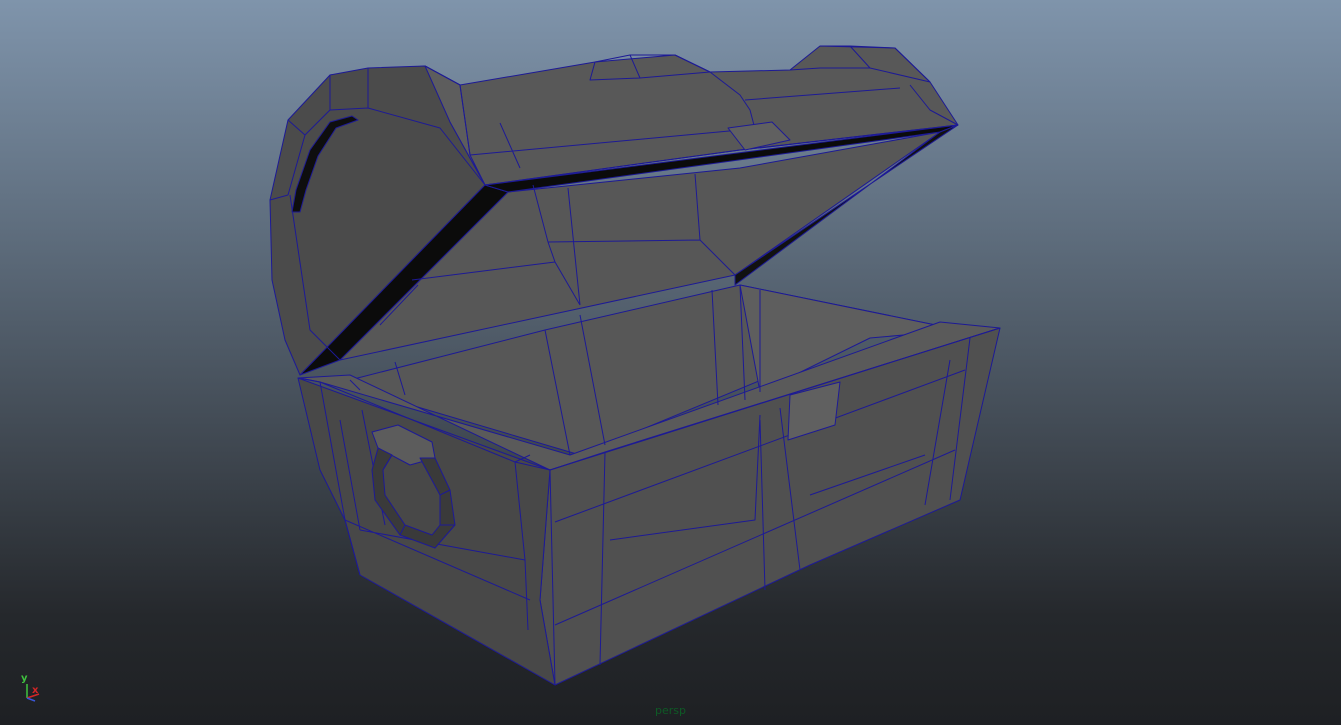  What do you see at coordinates (35, 690) in the screenshot?
I see `axis-x-label: x` at bounding box center [35, 690].